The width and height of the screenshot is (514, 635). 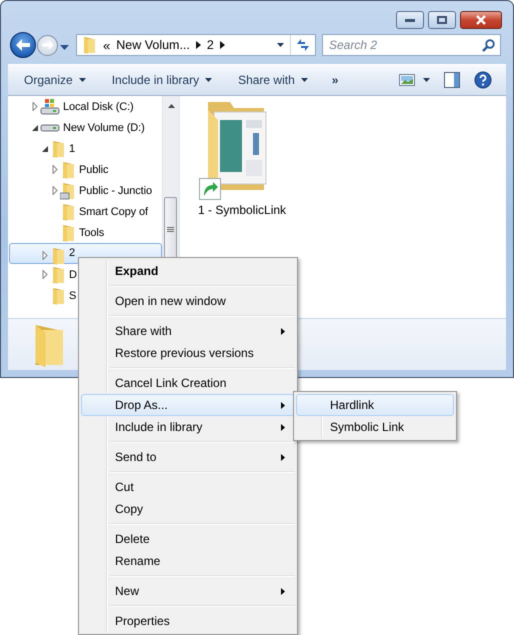 I want to click on toolbar-button: Organize, so click(x=55, y=80).